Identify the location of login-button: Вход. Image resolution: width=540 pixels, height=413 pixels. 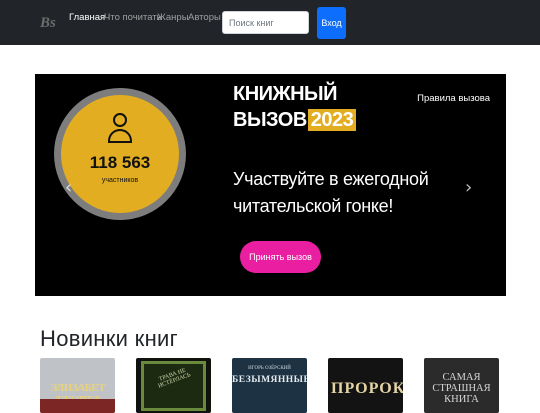
(331, 23).